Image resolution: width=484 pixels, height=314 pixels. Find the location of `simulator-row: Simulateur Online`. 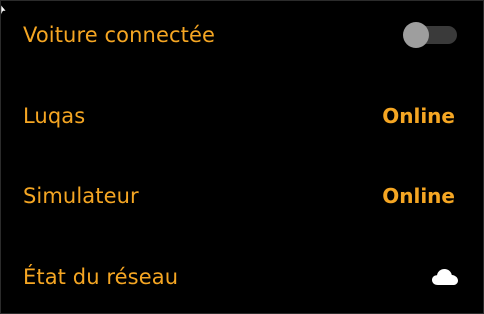

simulator-row: Simulateur Online is located at coordinates (240, 196).